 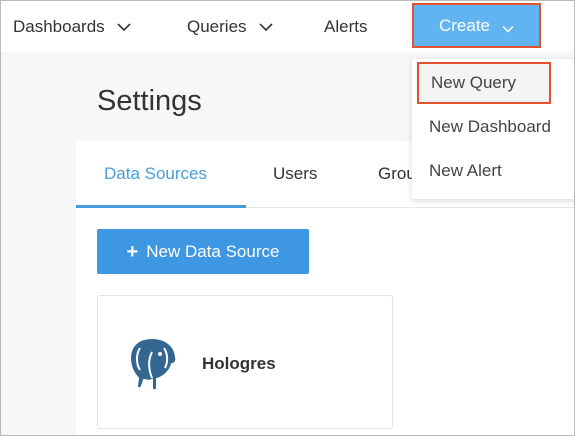 I want to click on tab-users: Users, so click(x=295, y=174).